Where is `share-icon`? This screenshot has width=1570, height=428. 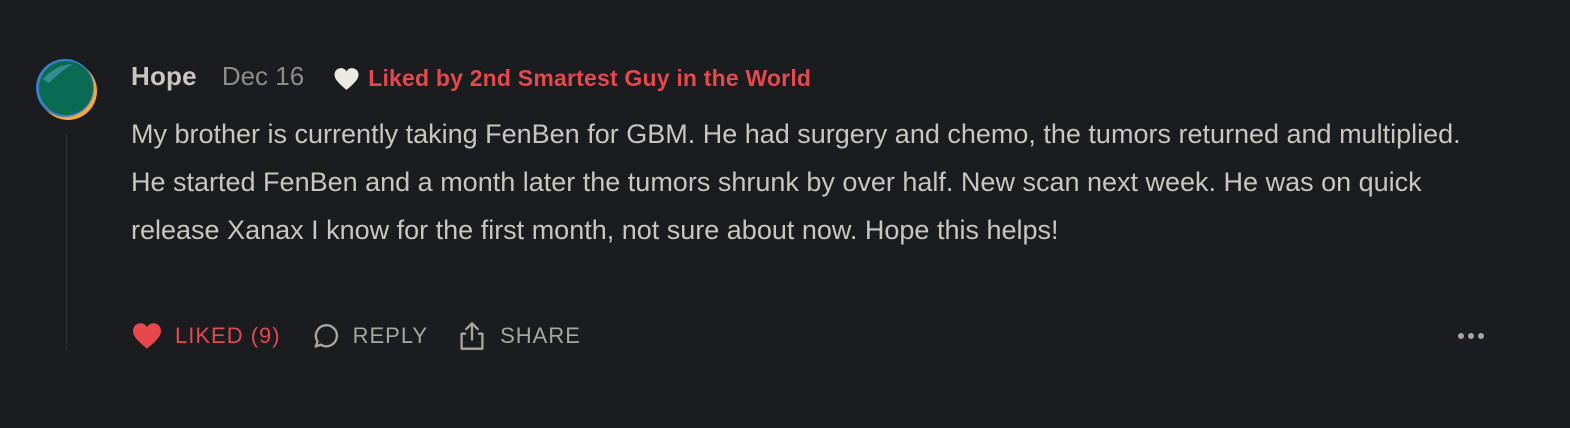
share-icon is located at coordinates (472, 336).